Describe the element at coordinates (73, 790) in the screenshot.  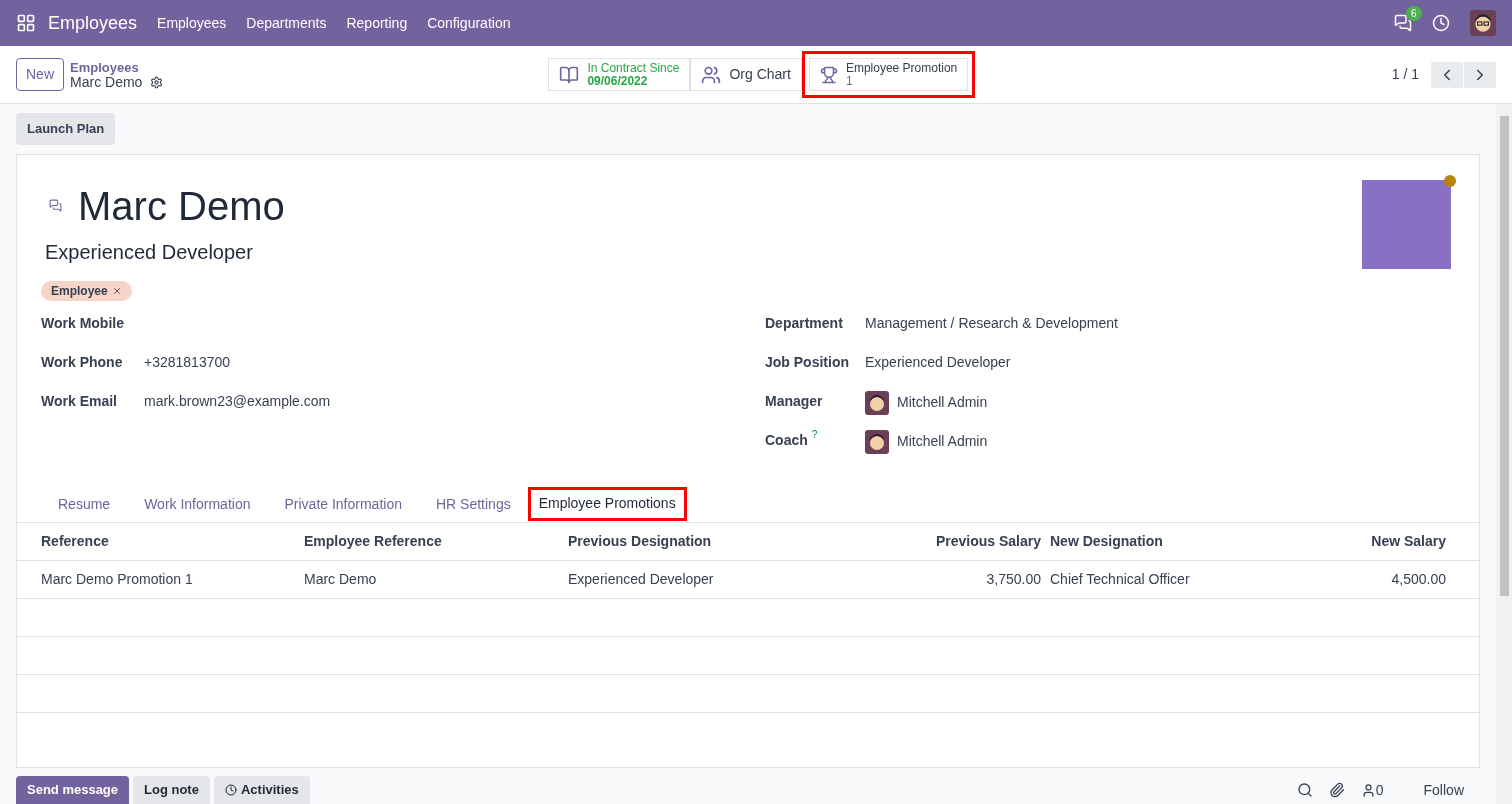
I see `chatter-button: Send message` at that location.